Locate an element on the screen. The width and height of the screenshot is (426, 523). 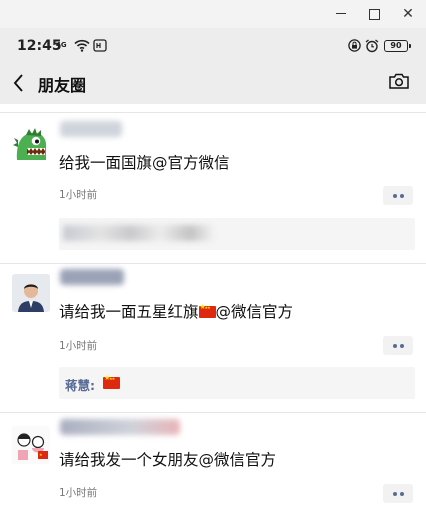
post-divider is located at coordinates (213, 112).